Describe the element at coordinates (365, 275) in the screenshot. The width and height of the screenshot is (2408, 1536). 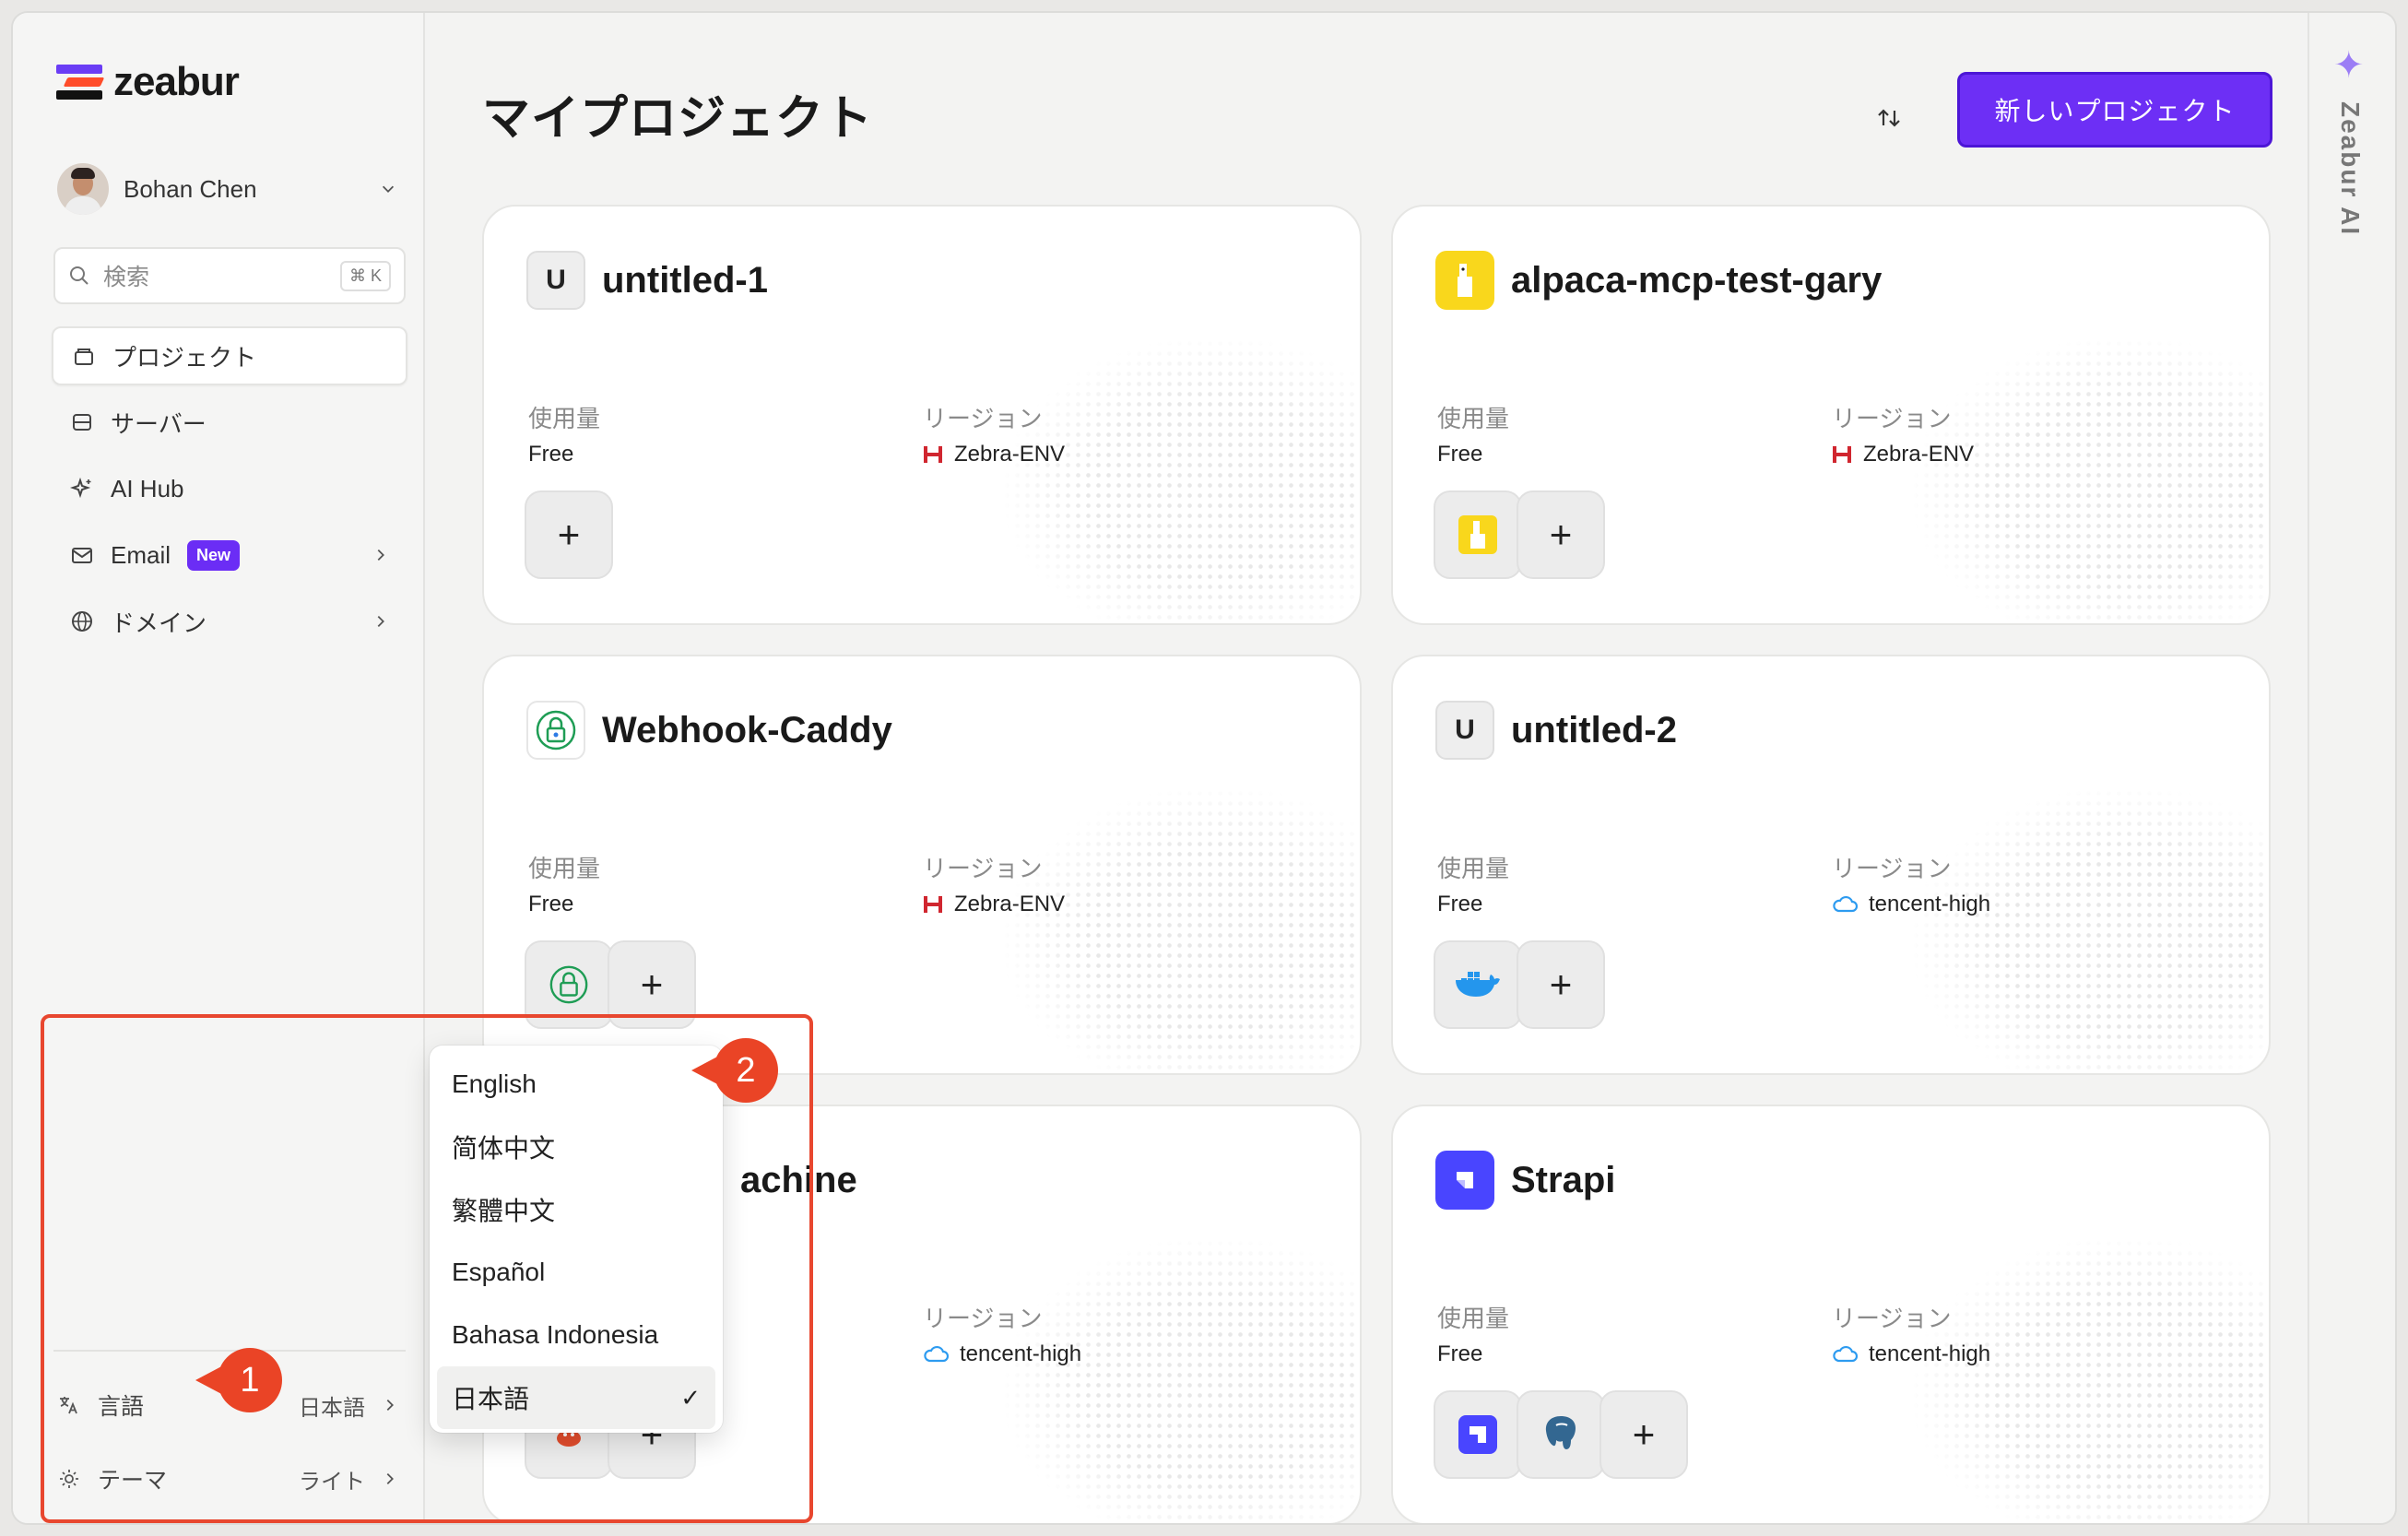
I see `search-shortcut: ⌘ K` at that location.